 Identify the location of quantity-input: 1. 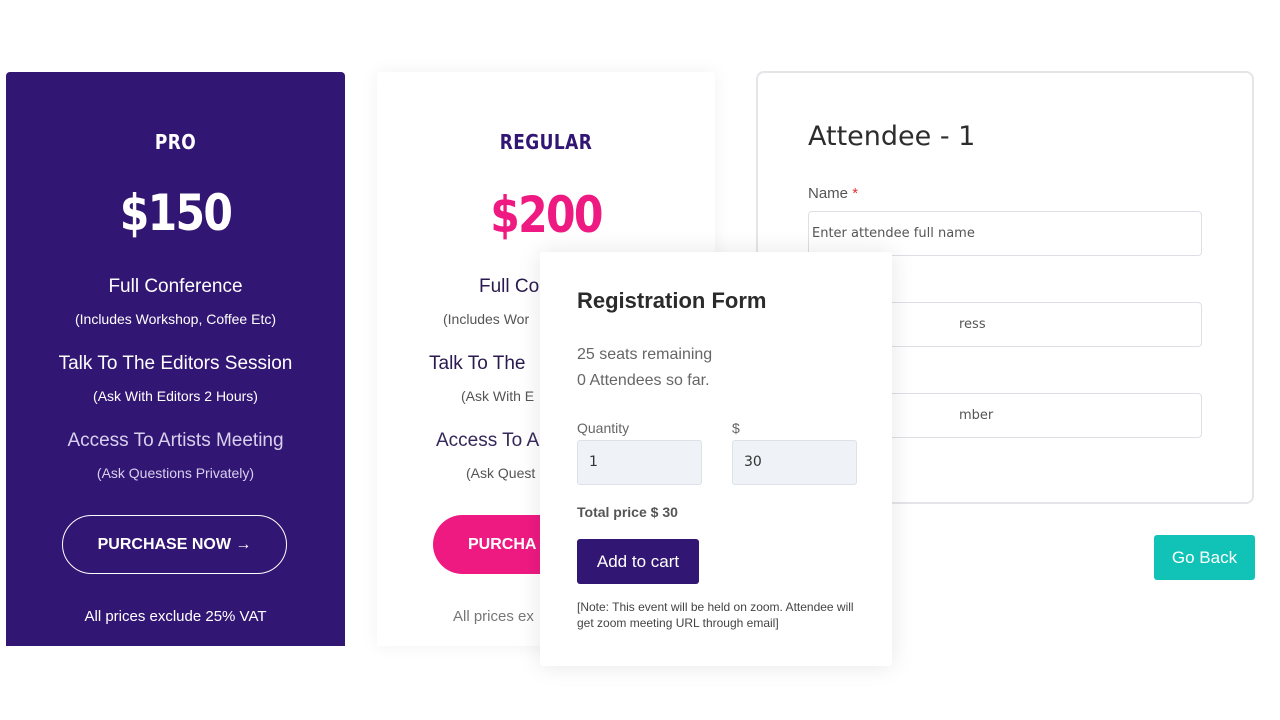
(639, 462).